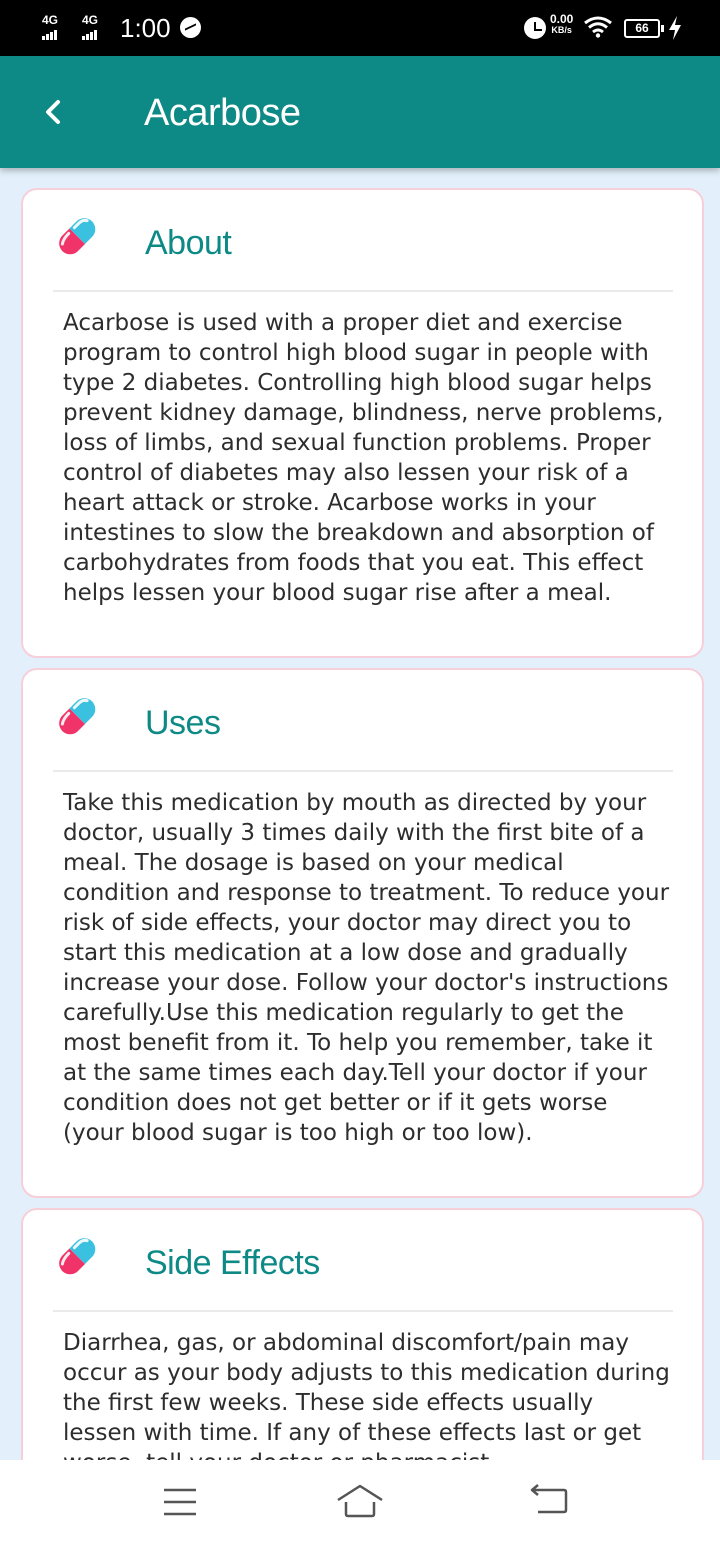 Image resolution: width=720 pixels, height=1544 pixels. I want to click on speed-value: 0.00, so click(562, 19).